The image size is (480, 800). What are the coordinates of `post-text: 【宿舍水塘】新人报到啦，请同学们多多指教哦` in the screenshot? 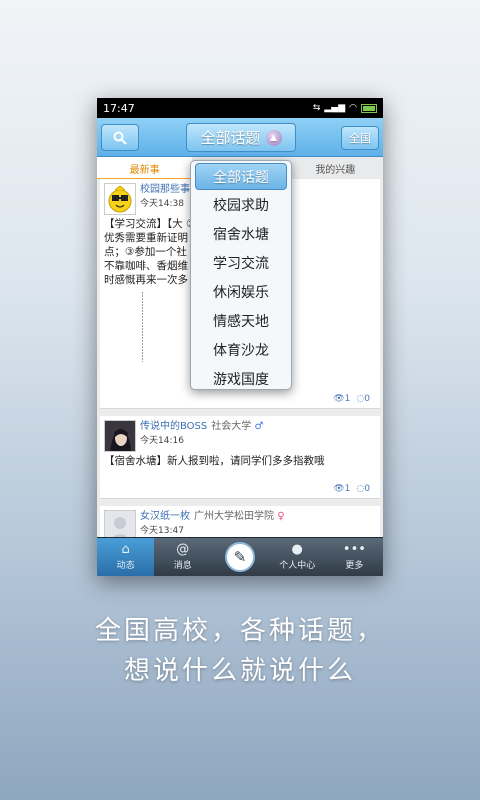 It's located at (214, 461).